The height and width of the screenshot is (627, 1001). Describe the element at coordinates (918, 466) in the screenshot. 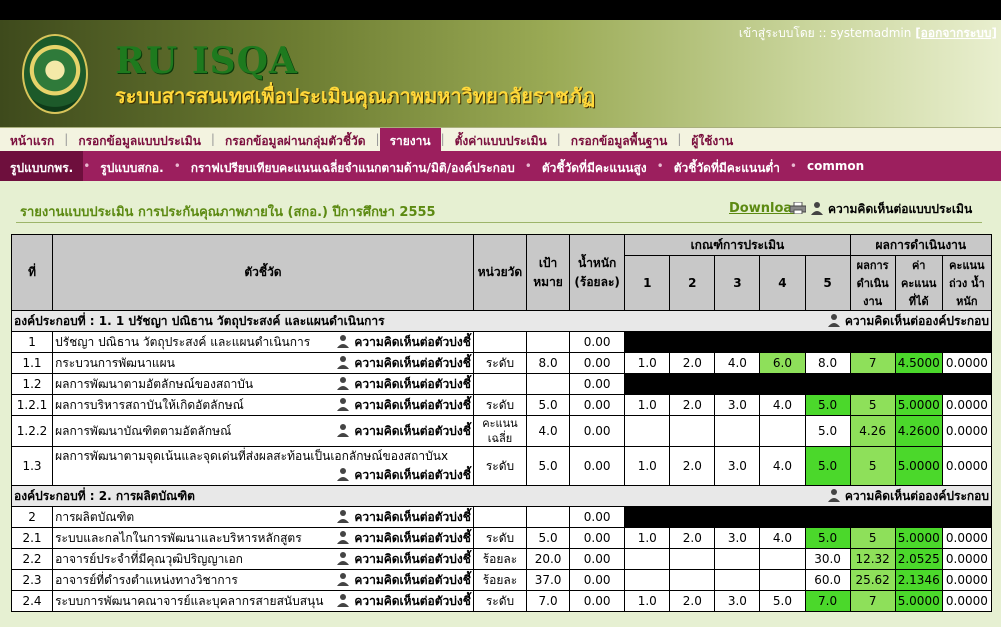

I see `result-score: 5.0000` at that location.